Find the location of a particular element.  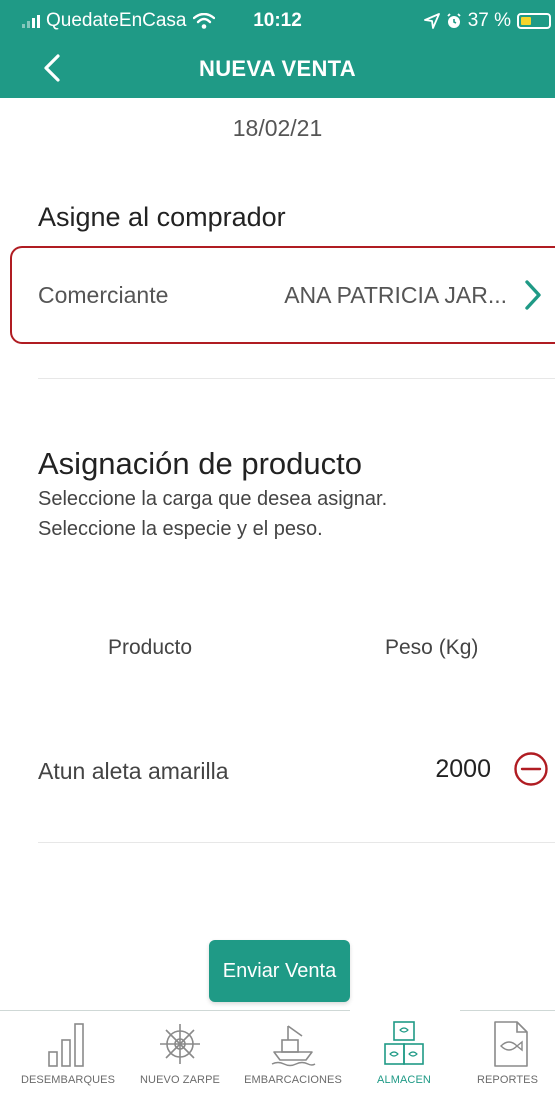

product-weight: 2000 is located at coordinates (463, 769).